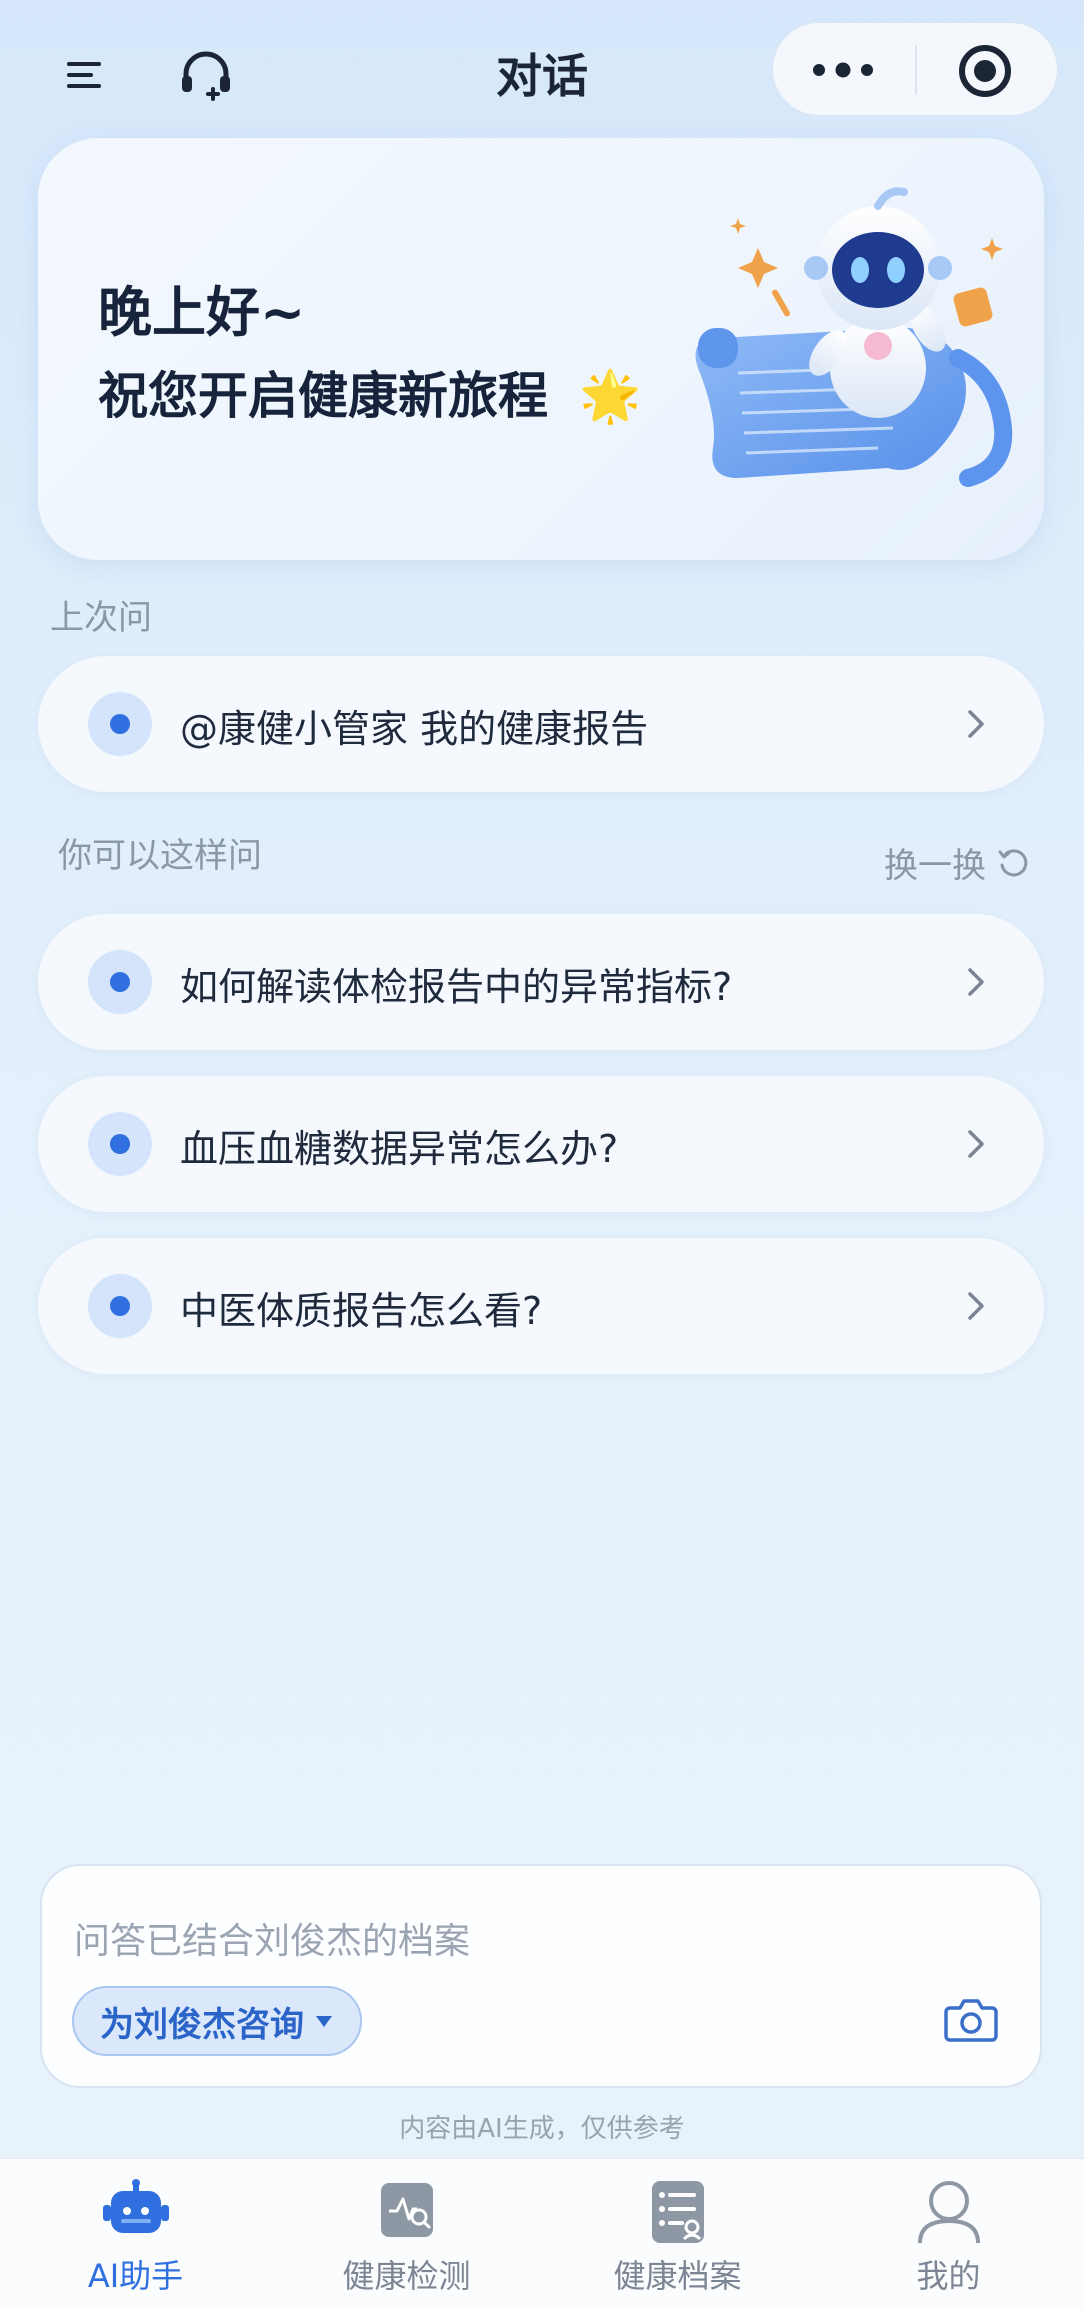  I want to click on nav-label: 我的, so click(948, 2276).